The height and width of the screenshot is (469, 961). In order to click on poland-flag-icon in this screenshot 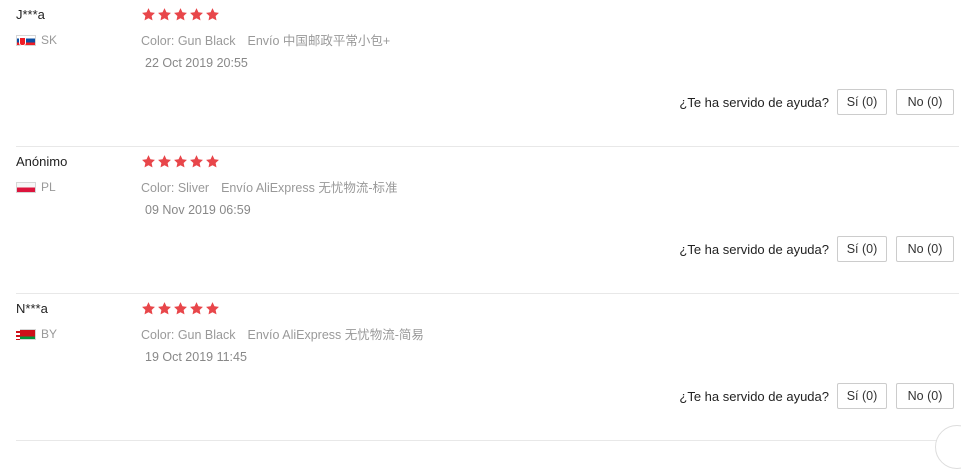, I will do `click(26, 187)`.